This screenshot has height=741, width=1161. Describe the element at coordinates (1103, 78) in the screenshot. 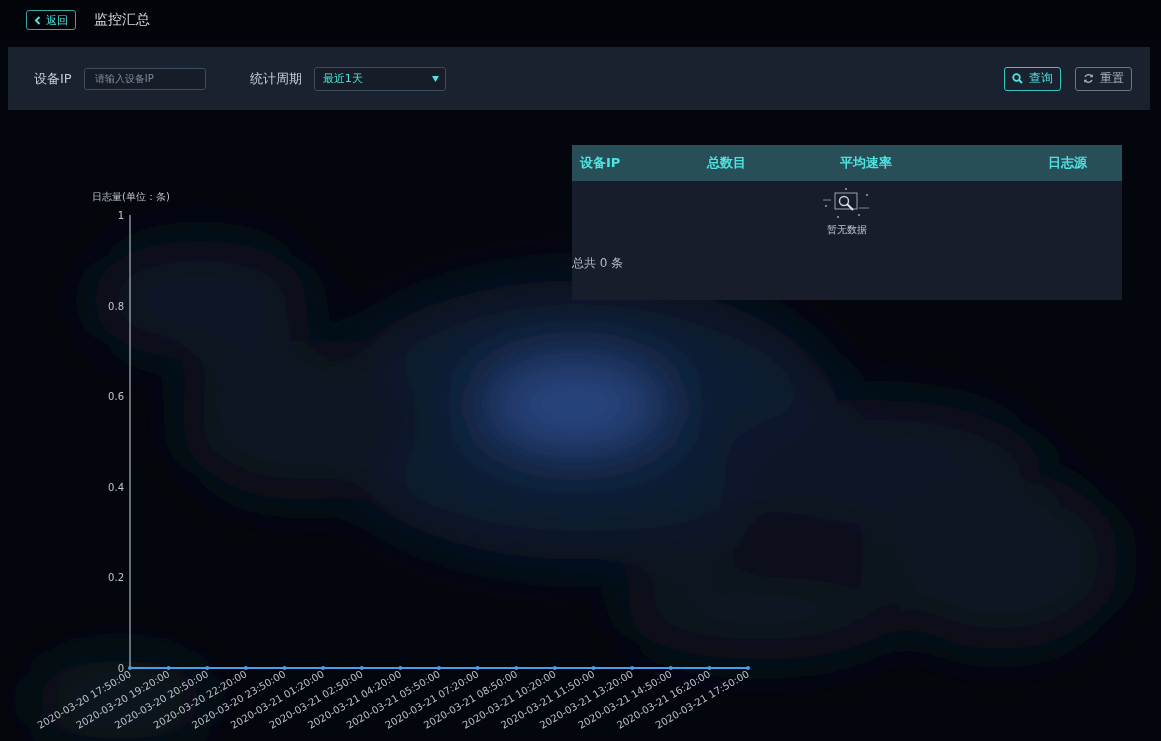

I see `reset-button: 重置` at that location.